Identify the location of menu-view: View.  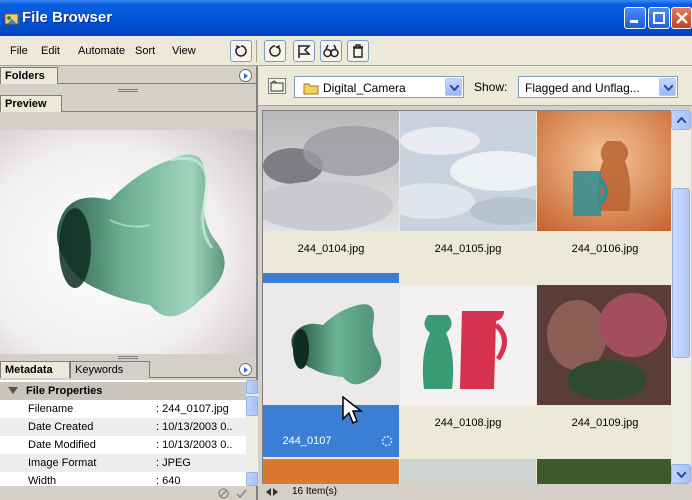
(184, 51).